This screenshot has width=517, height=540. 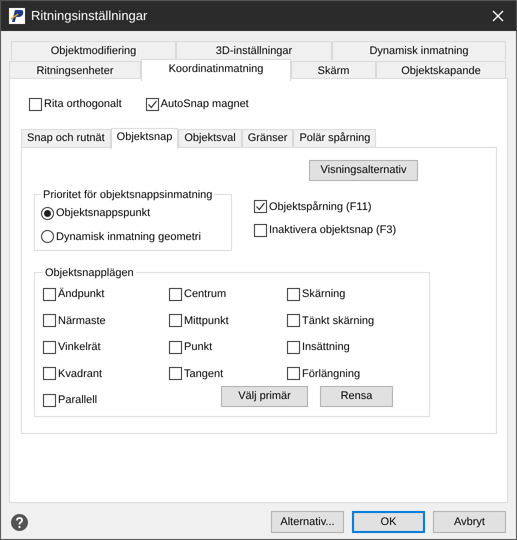 I want to click on tab: Polär spårning, so click(x=334, y=138).